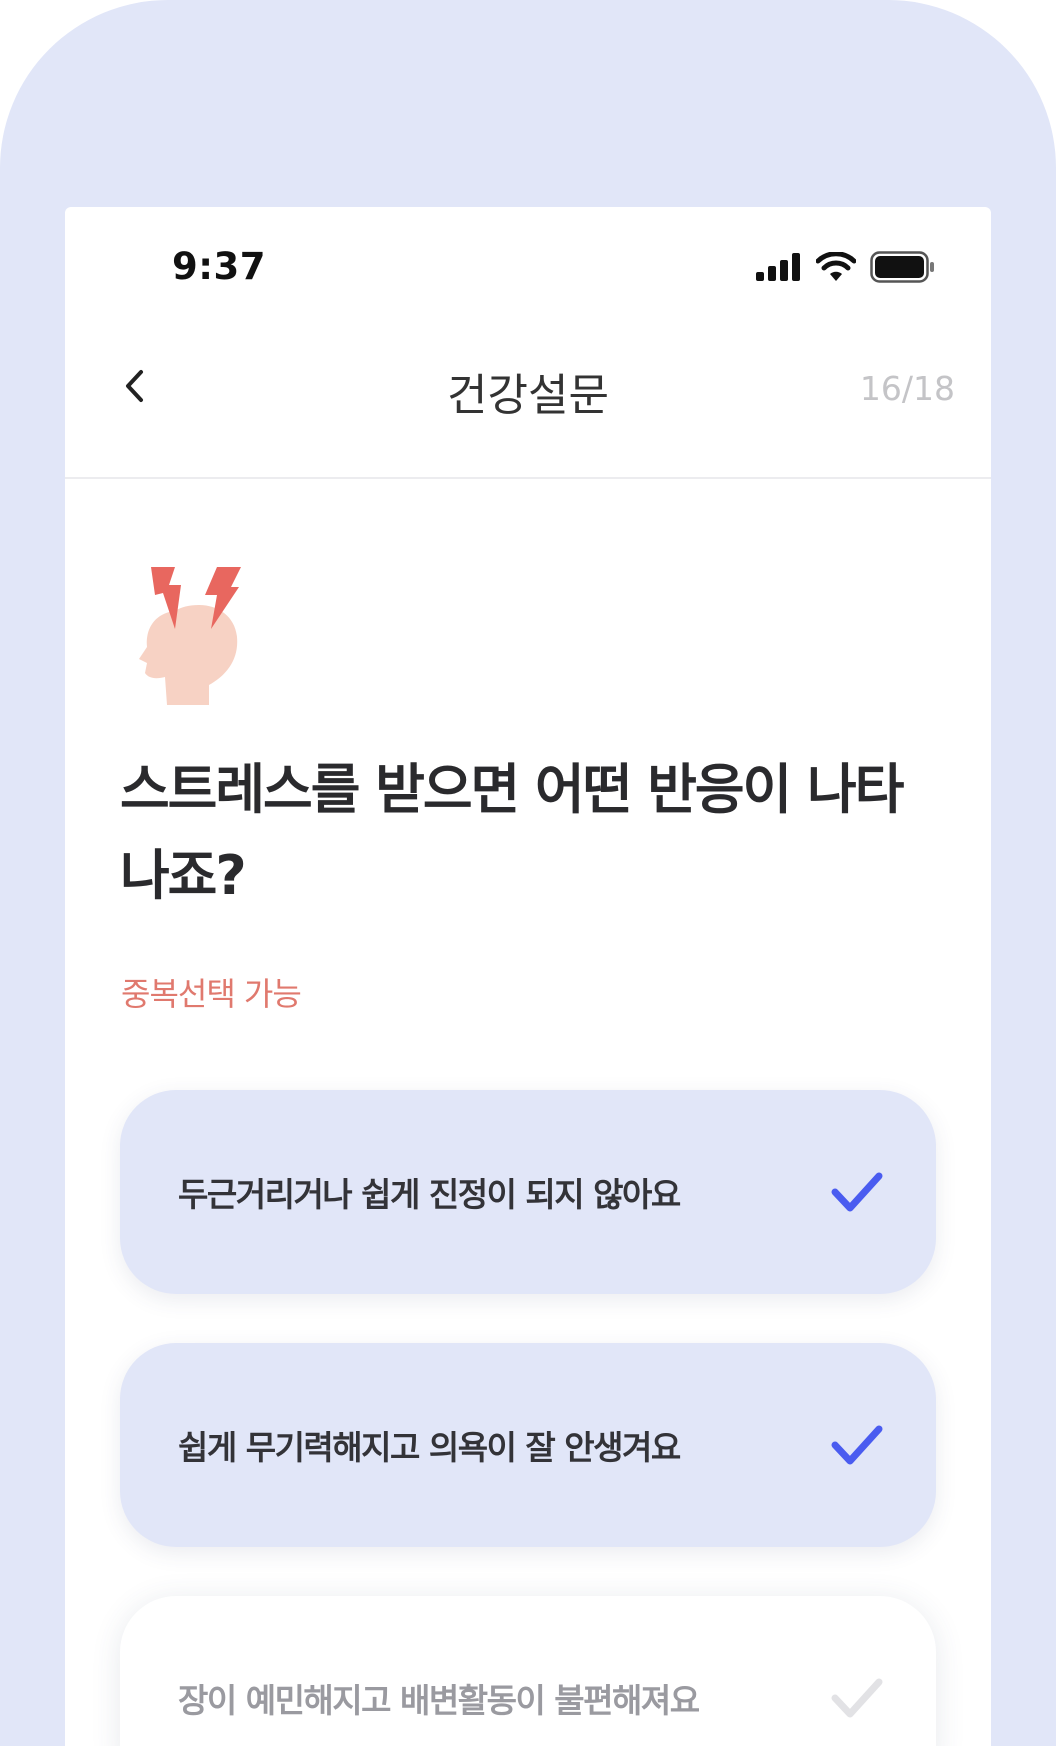 Image resolution: width=1056 pixels, height=1746 pixels. Describe the element at coordinates (211, 994) in the screenshot. I see `multi-select-hint: 중복선택 가능` at that location.